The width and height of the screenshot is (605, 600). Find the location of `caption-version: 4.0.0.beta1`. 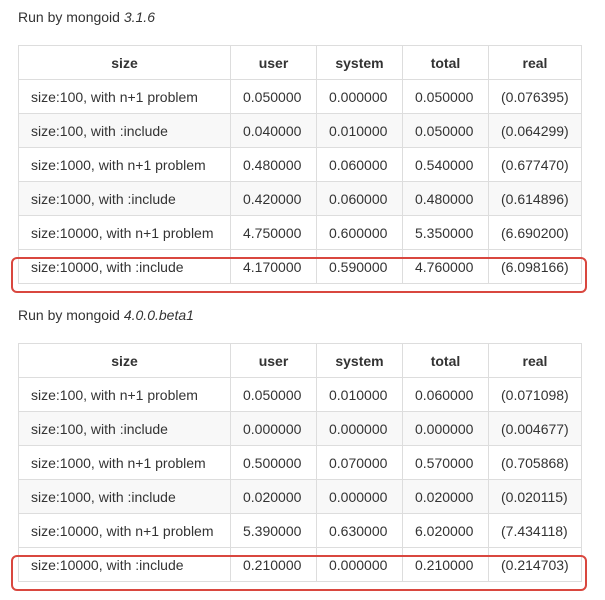

caption-version: 4.0.0.beta1 is located at coordinates (158, 315).